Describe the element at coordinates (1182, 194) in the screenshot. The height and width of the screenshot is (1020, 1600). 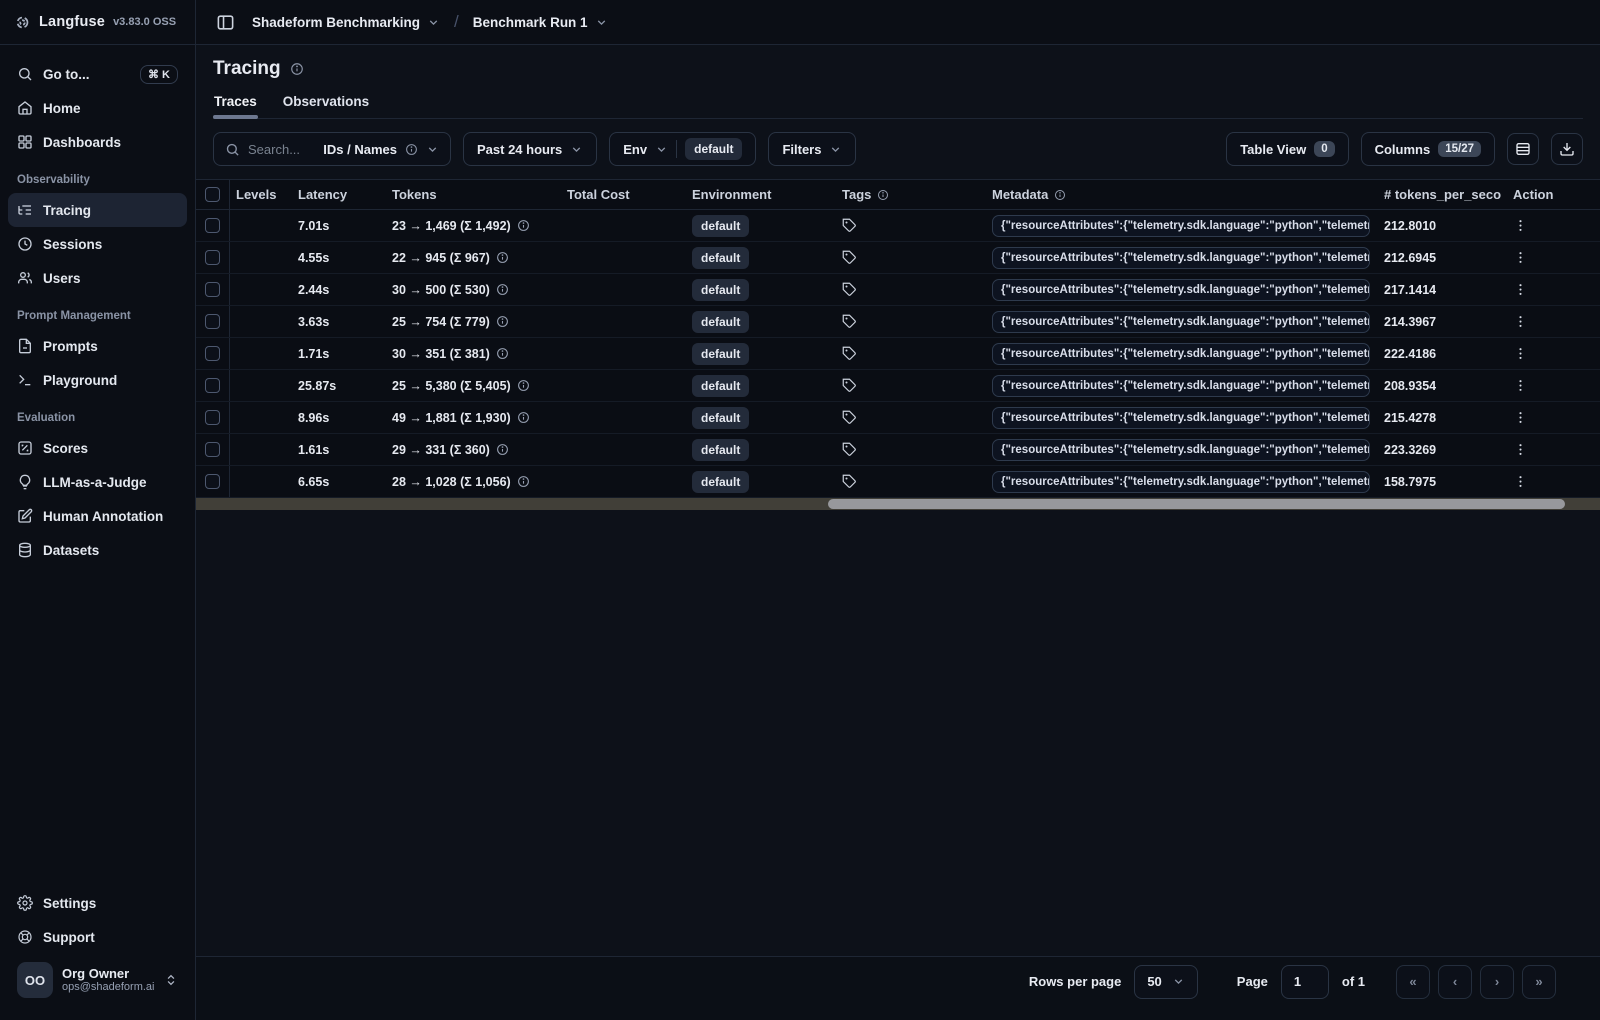
I see `col-metadata: Metadata` at that location.